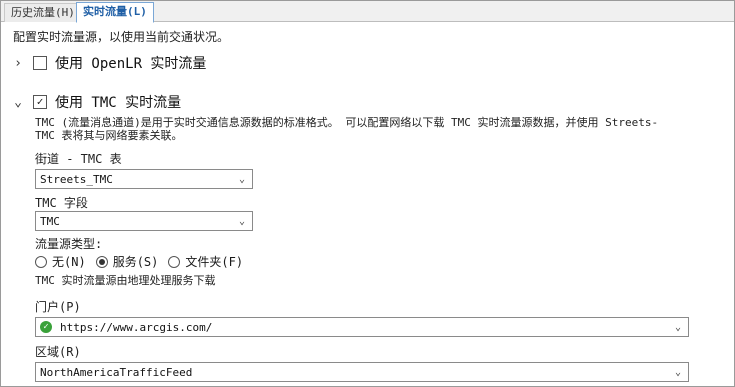 This screenshot has height=387, width=735. What do you see at coordinates (58, 307) in the screenshot?
I see `portal-label: 门户(P)` at bounding box center [58, 307].